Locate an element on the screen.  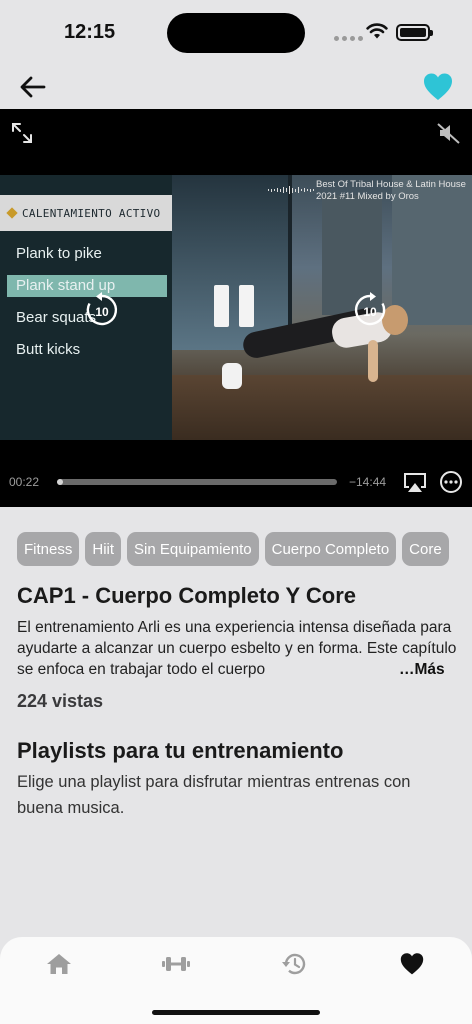
exercise-item: Plank to pike is located at coordinates (59, 253).